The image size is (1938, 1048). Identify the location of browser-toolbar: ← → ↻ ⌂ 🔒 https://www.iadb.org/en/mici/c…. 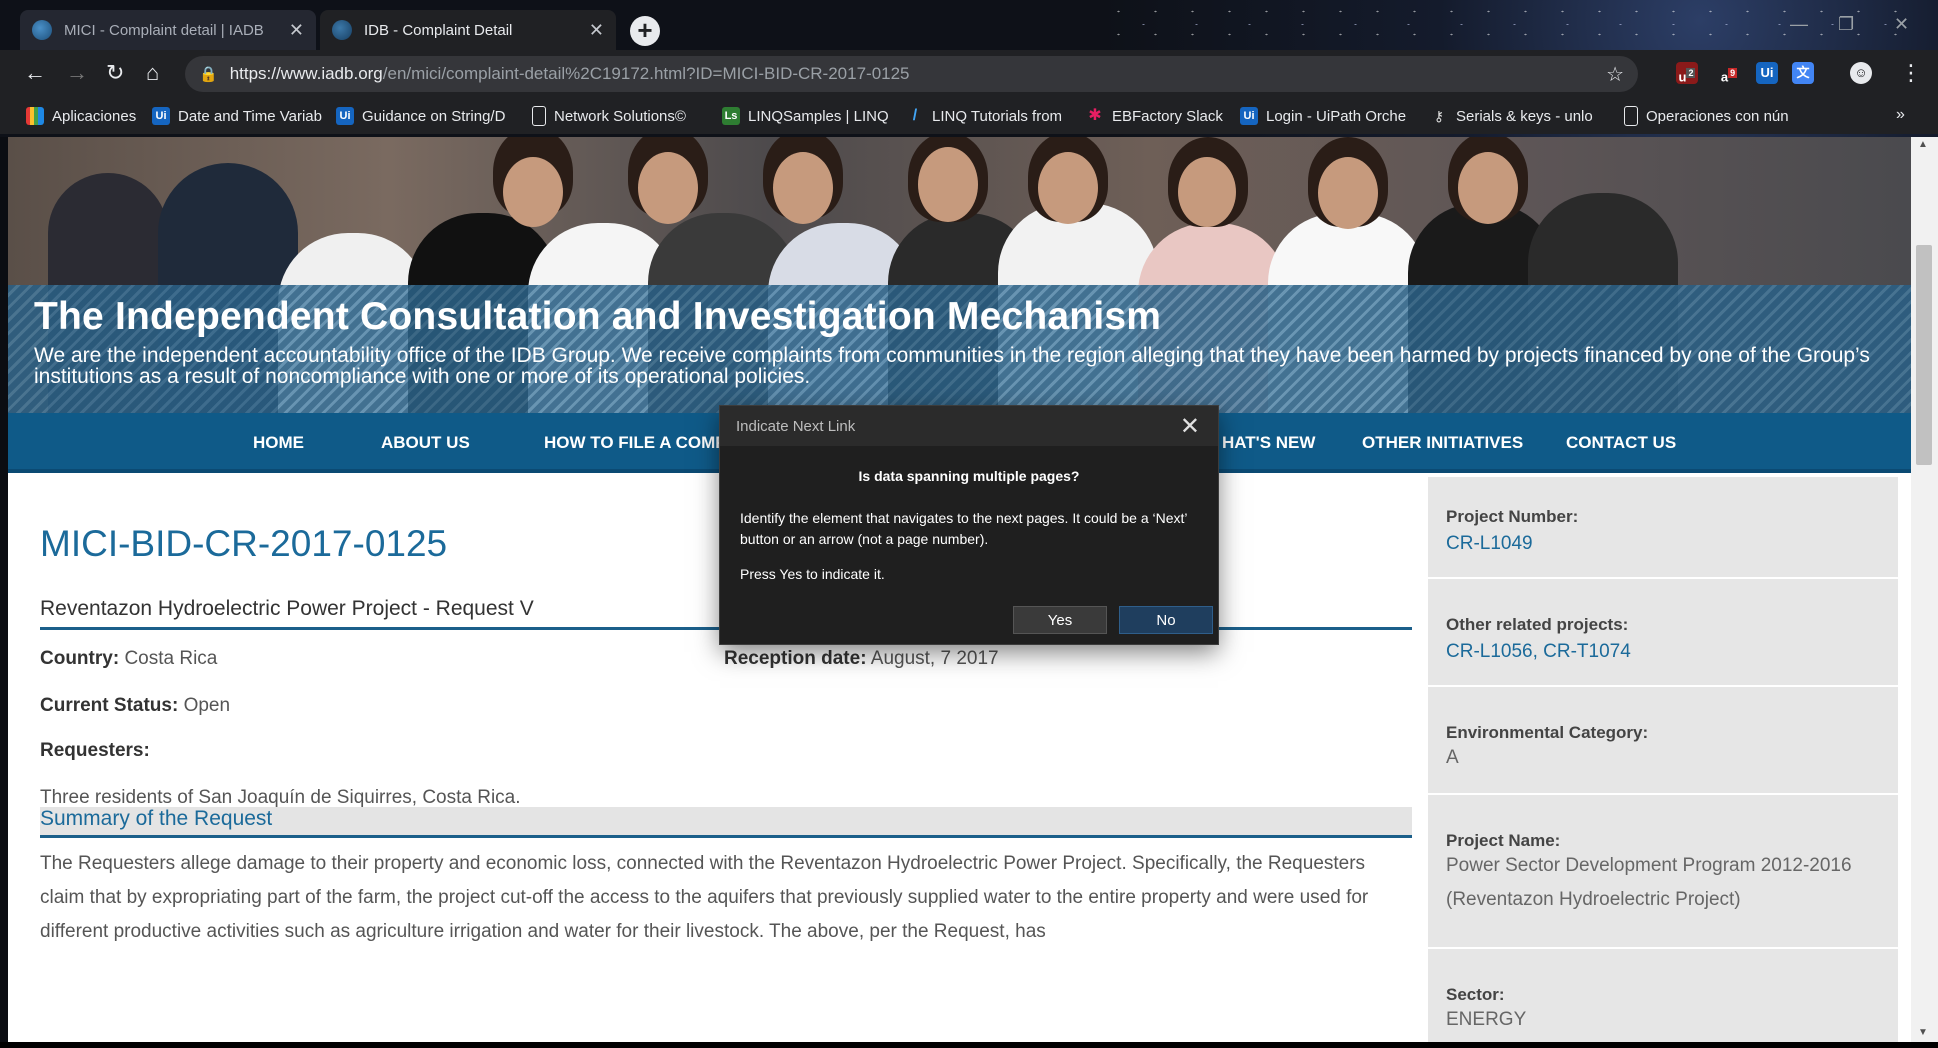
(969, 74).